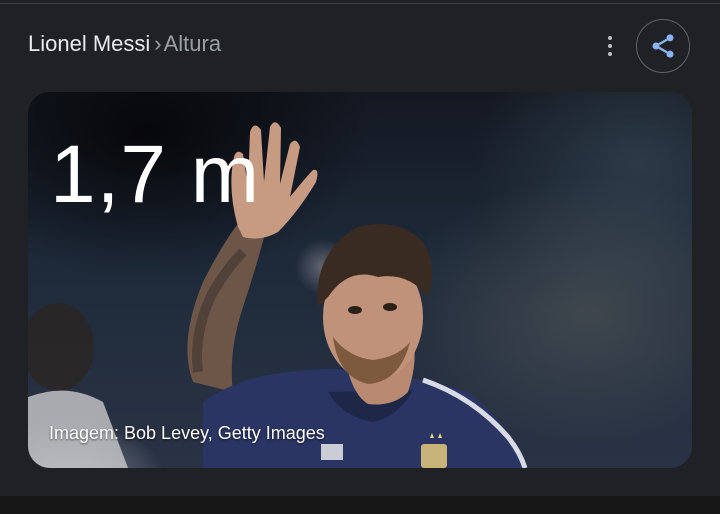  What do you see at coordinates (360, 3) in the screenshot?
I see `top-divider` at bounding box center [360, 3].